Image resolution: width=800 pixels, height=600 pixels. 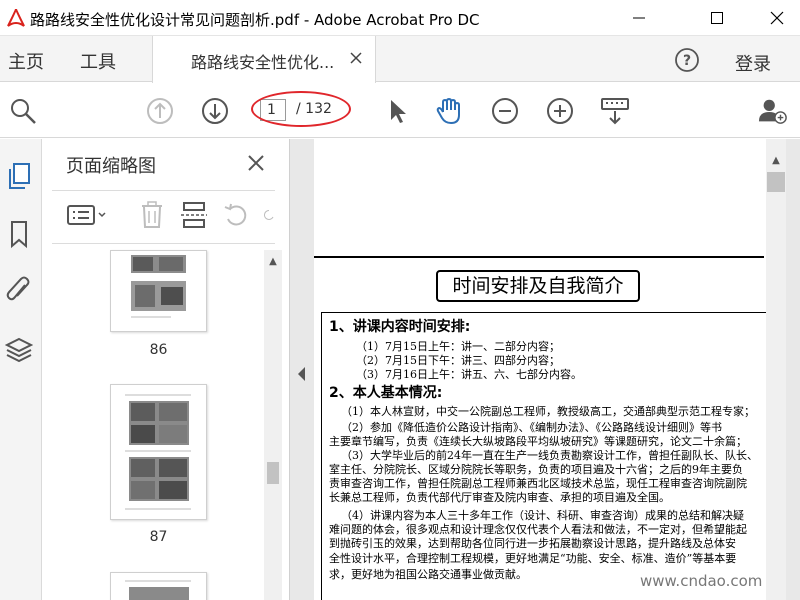 What do you see at coordinates (158, 537) in the screenshot?
I see `thumbnail-page-label: 87` at bounding box center [158, 537].